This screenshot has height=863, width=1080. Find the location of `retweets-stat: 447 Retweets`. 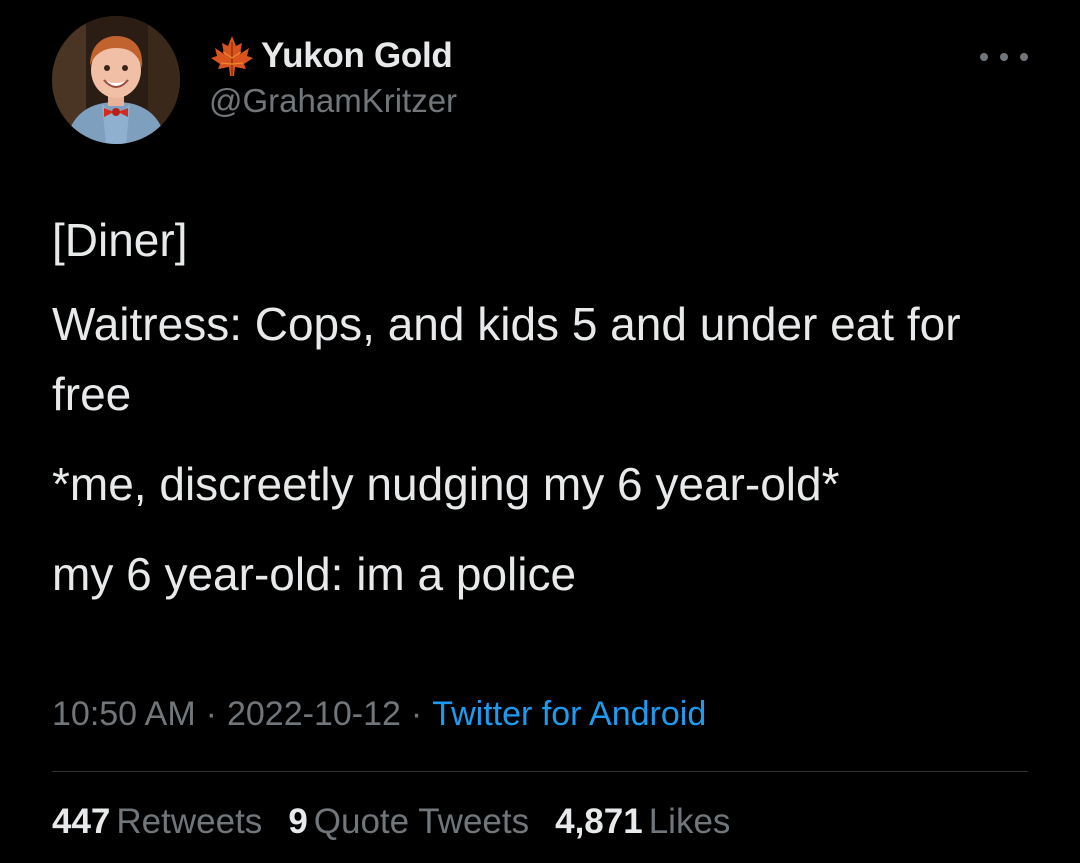

retweets-stat: 447 Retweets is located at coordinates (157, 822).